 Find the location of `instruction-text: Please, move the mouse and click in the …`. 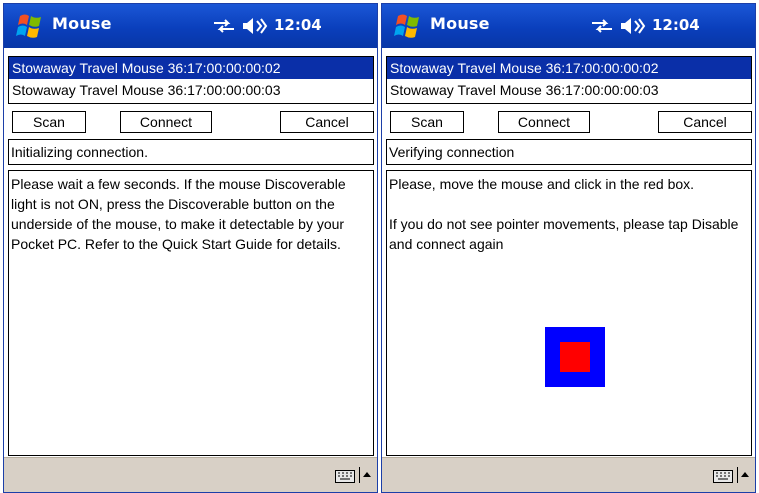

instruction-text: Please, move the mouse and click in the … is located at coordinates (542, 184).